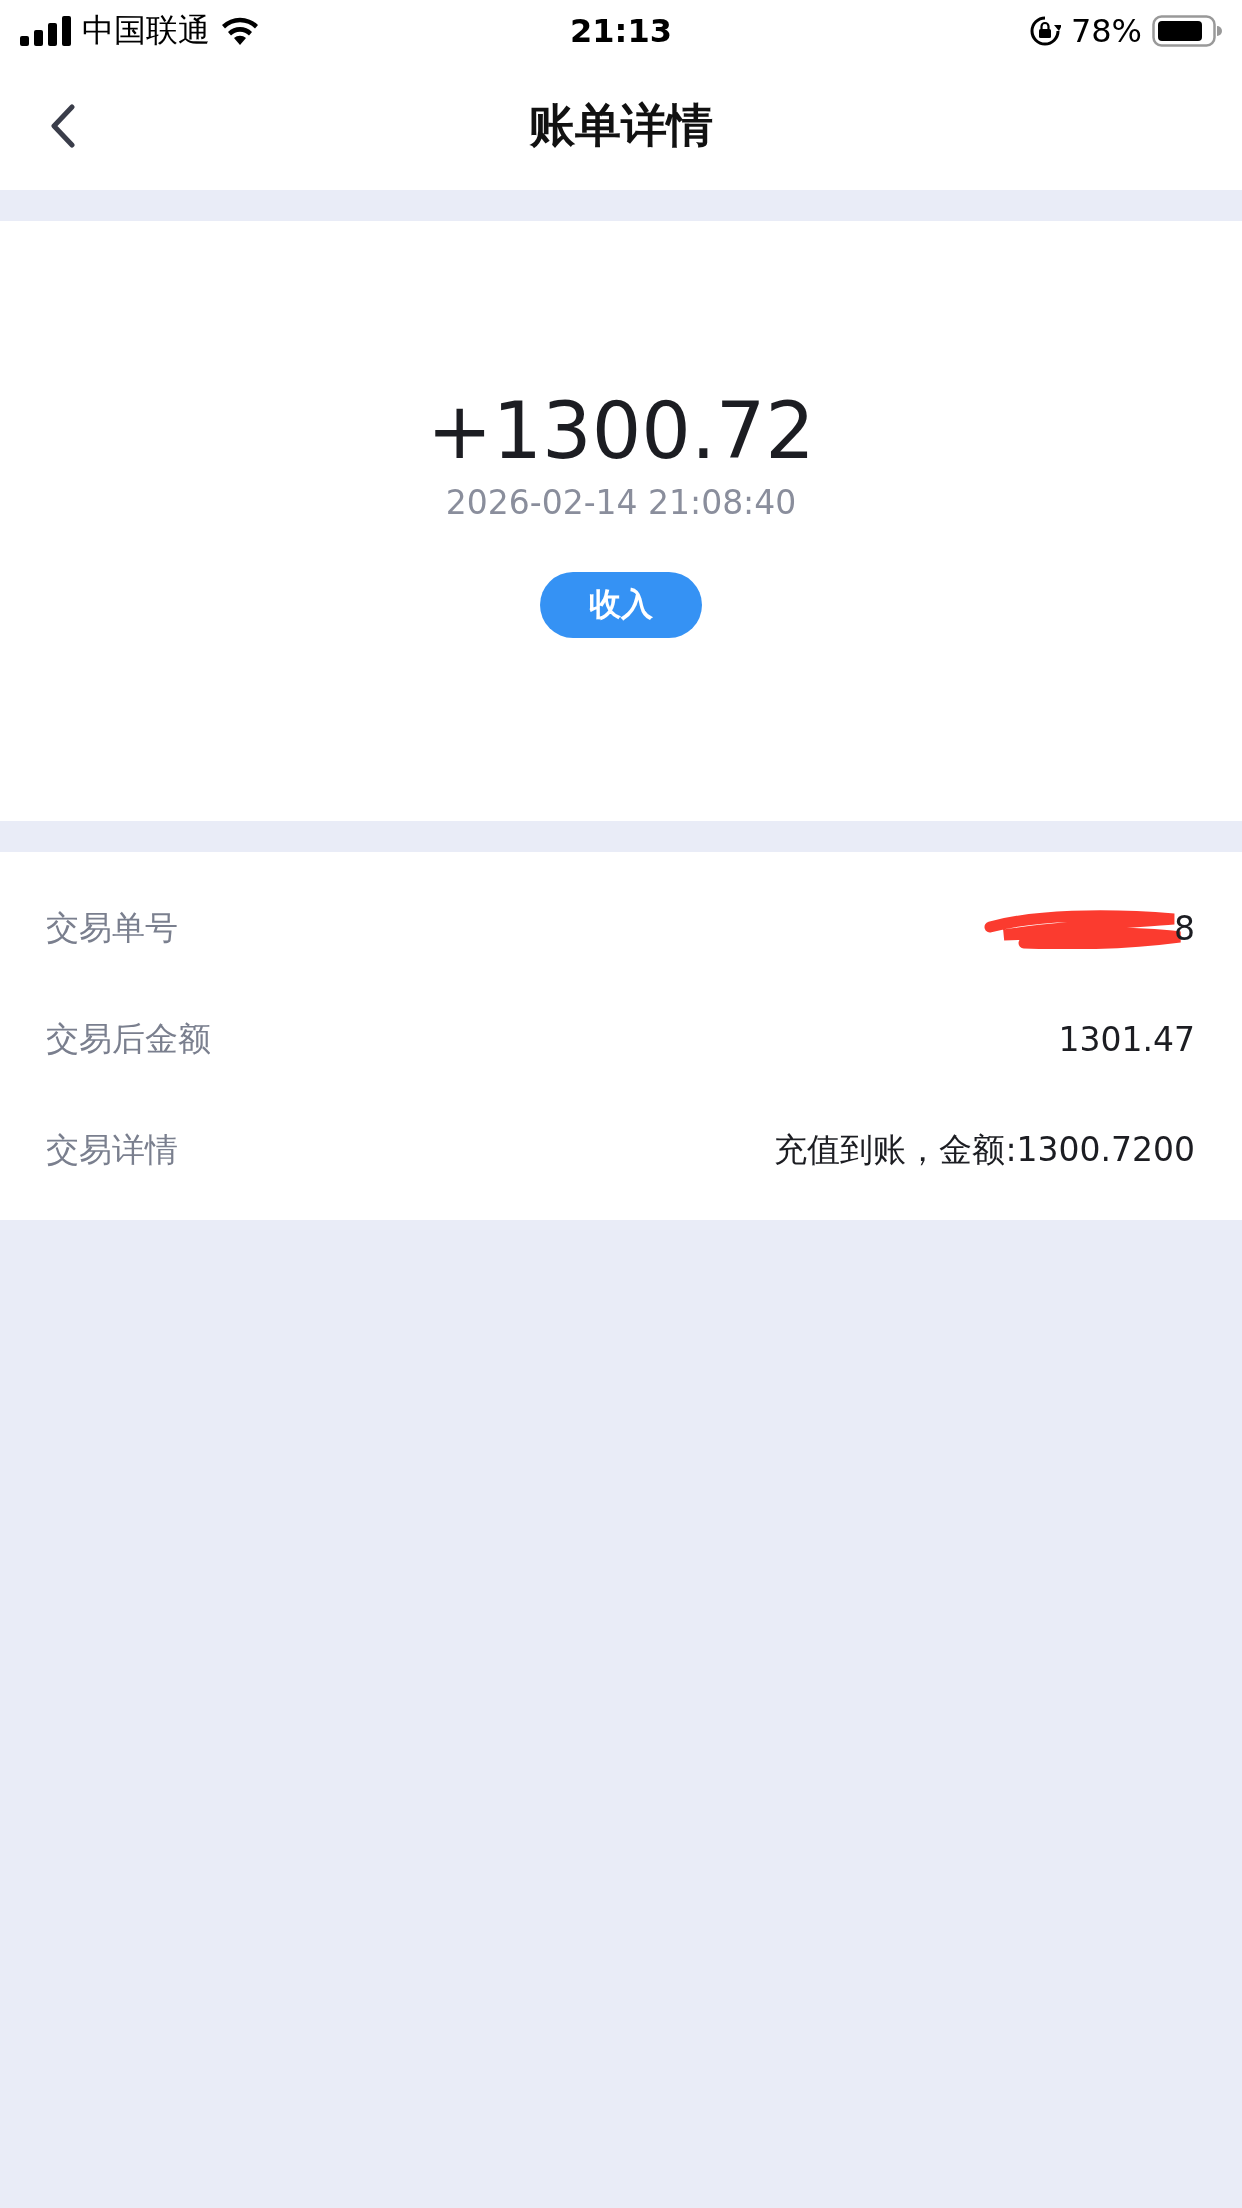 The image size is (1242, 2208). Describe the element at coordinates (128, 1039) in the screenshot. I see `detail-label: 交易后金额` at that location.